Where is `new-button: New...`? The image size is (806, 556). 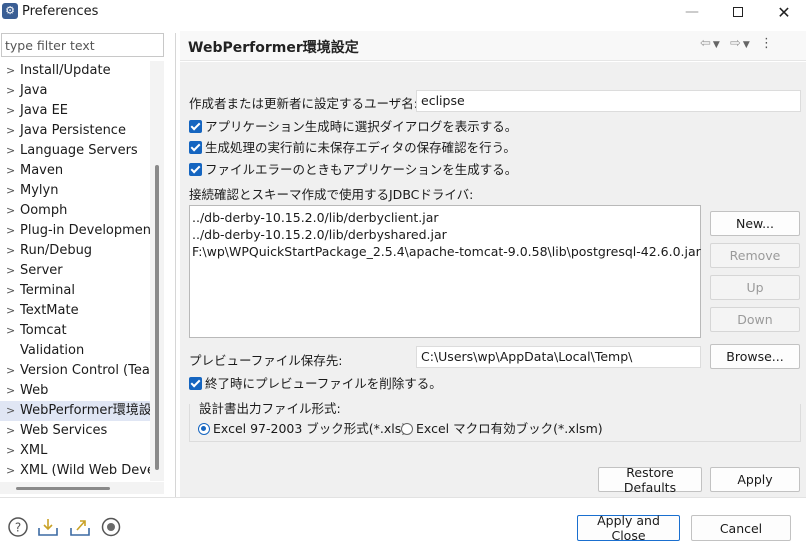 new-button: New... is located at coordinates (755, 223).